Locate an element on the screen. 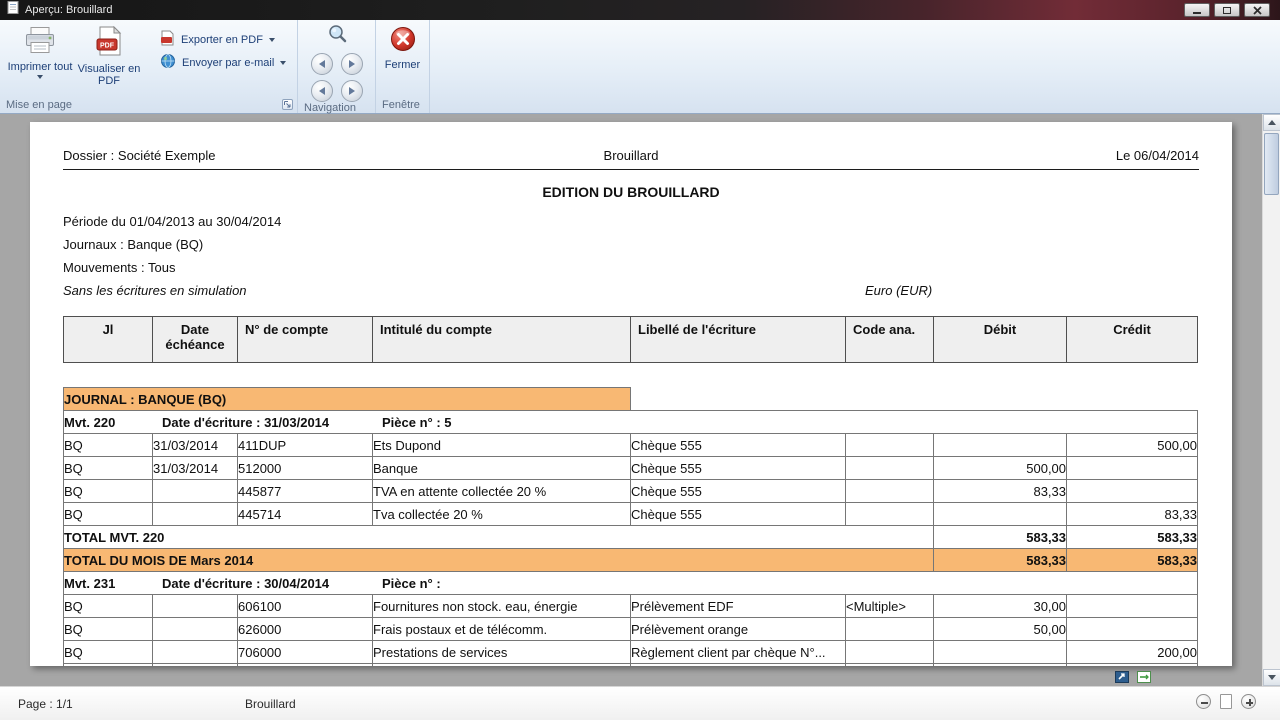 Image resolution: width=1280 pixels, height=720 pixels. ribbon-group-window: Fermer Fenêtre is located at coordinates (403, 66).